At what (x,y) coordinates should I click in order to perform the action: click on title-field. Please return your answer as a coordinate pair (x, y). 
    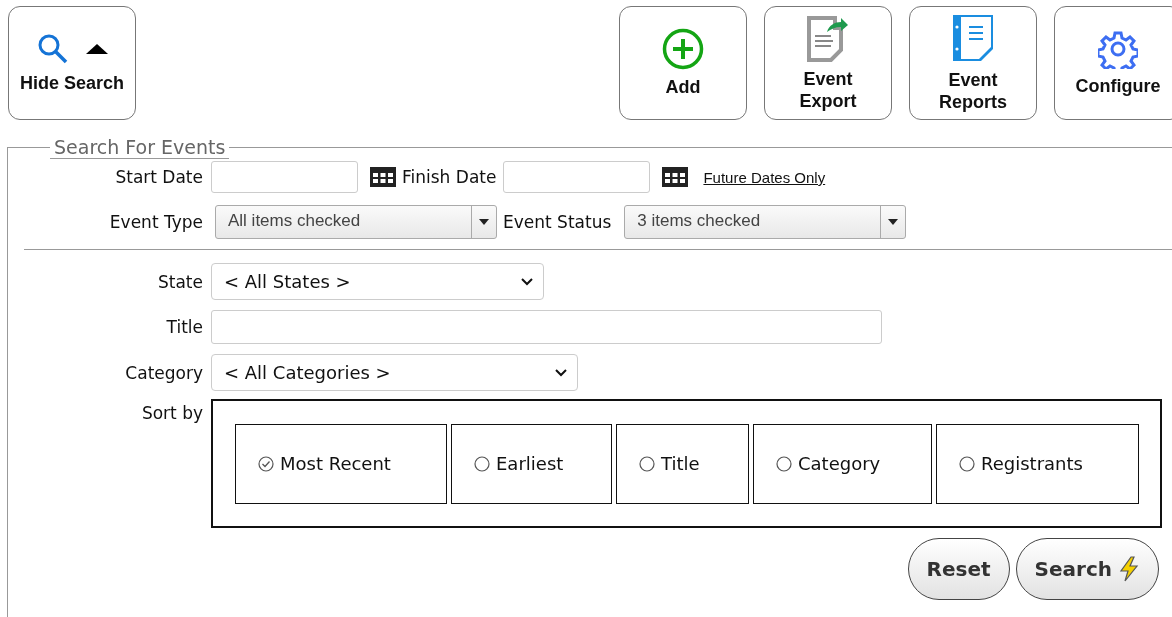
    Looking at the image, I should click on (546, 327).